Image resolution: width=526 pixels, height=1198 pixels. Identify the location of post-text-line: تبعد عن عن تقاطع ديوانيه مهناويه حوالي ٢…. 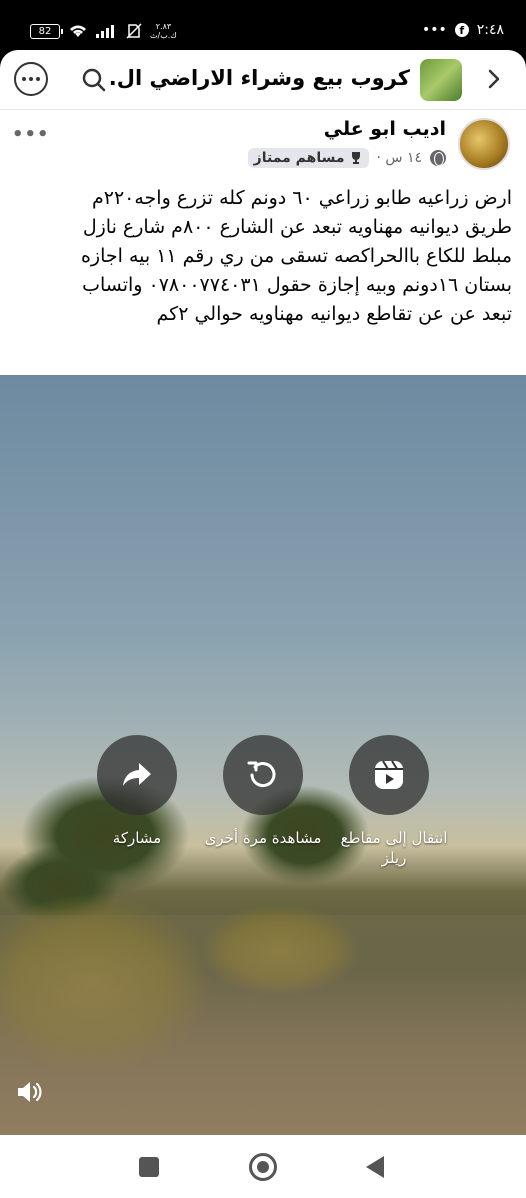
(334, 314).